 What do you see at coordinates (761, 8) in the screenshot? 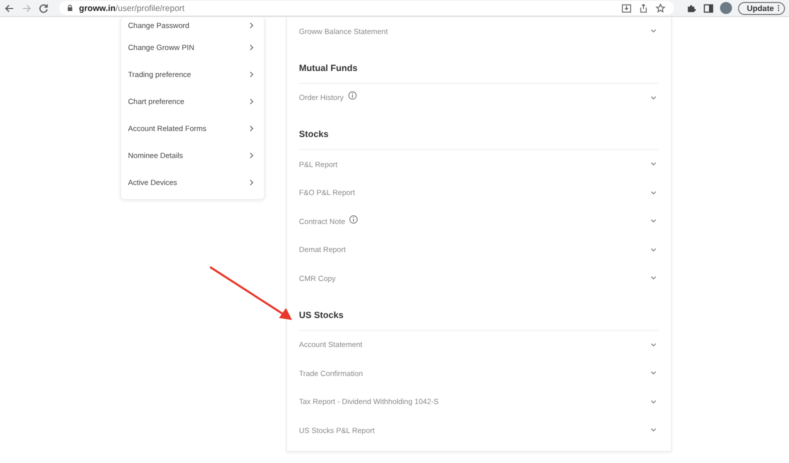
I see `update-button: Update` at bounding box center [761, 8].